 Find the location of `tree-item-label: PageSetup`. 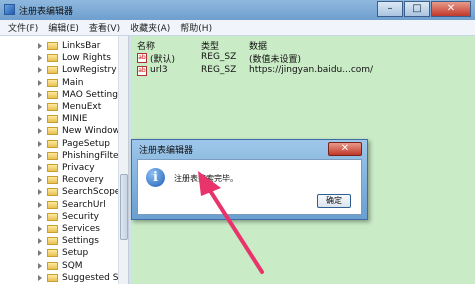

tree-item-label: PageSetup is located at coordinates (86, 143).